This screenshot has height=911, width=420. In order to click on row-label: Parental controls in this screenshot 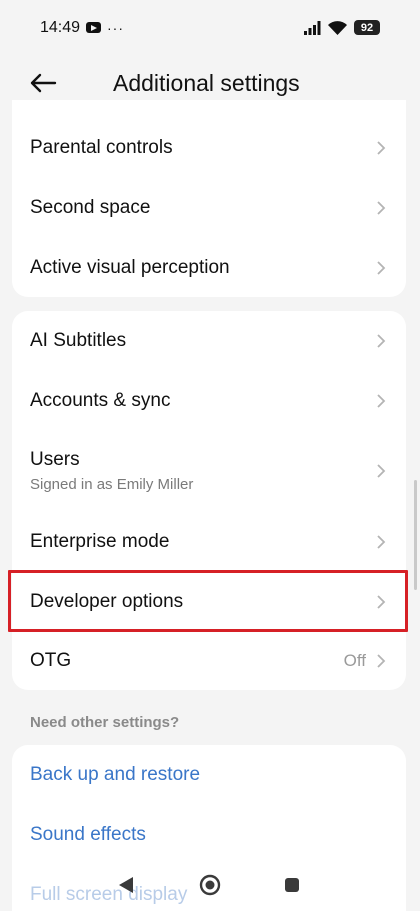, I will do `click(101, 147)`.